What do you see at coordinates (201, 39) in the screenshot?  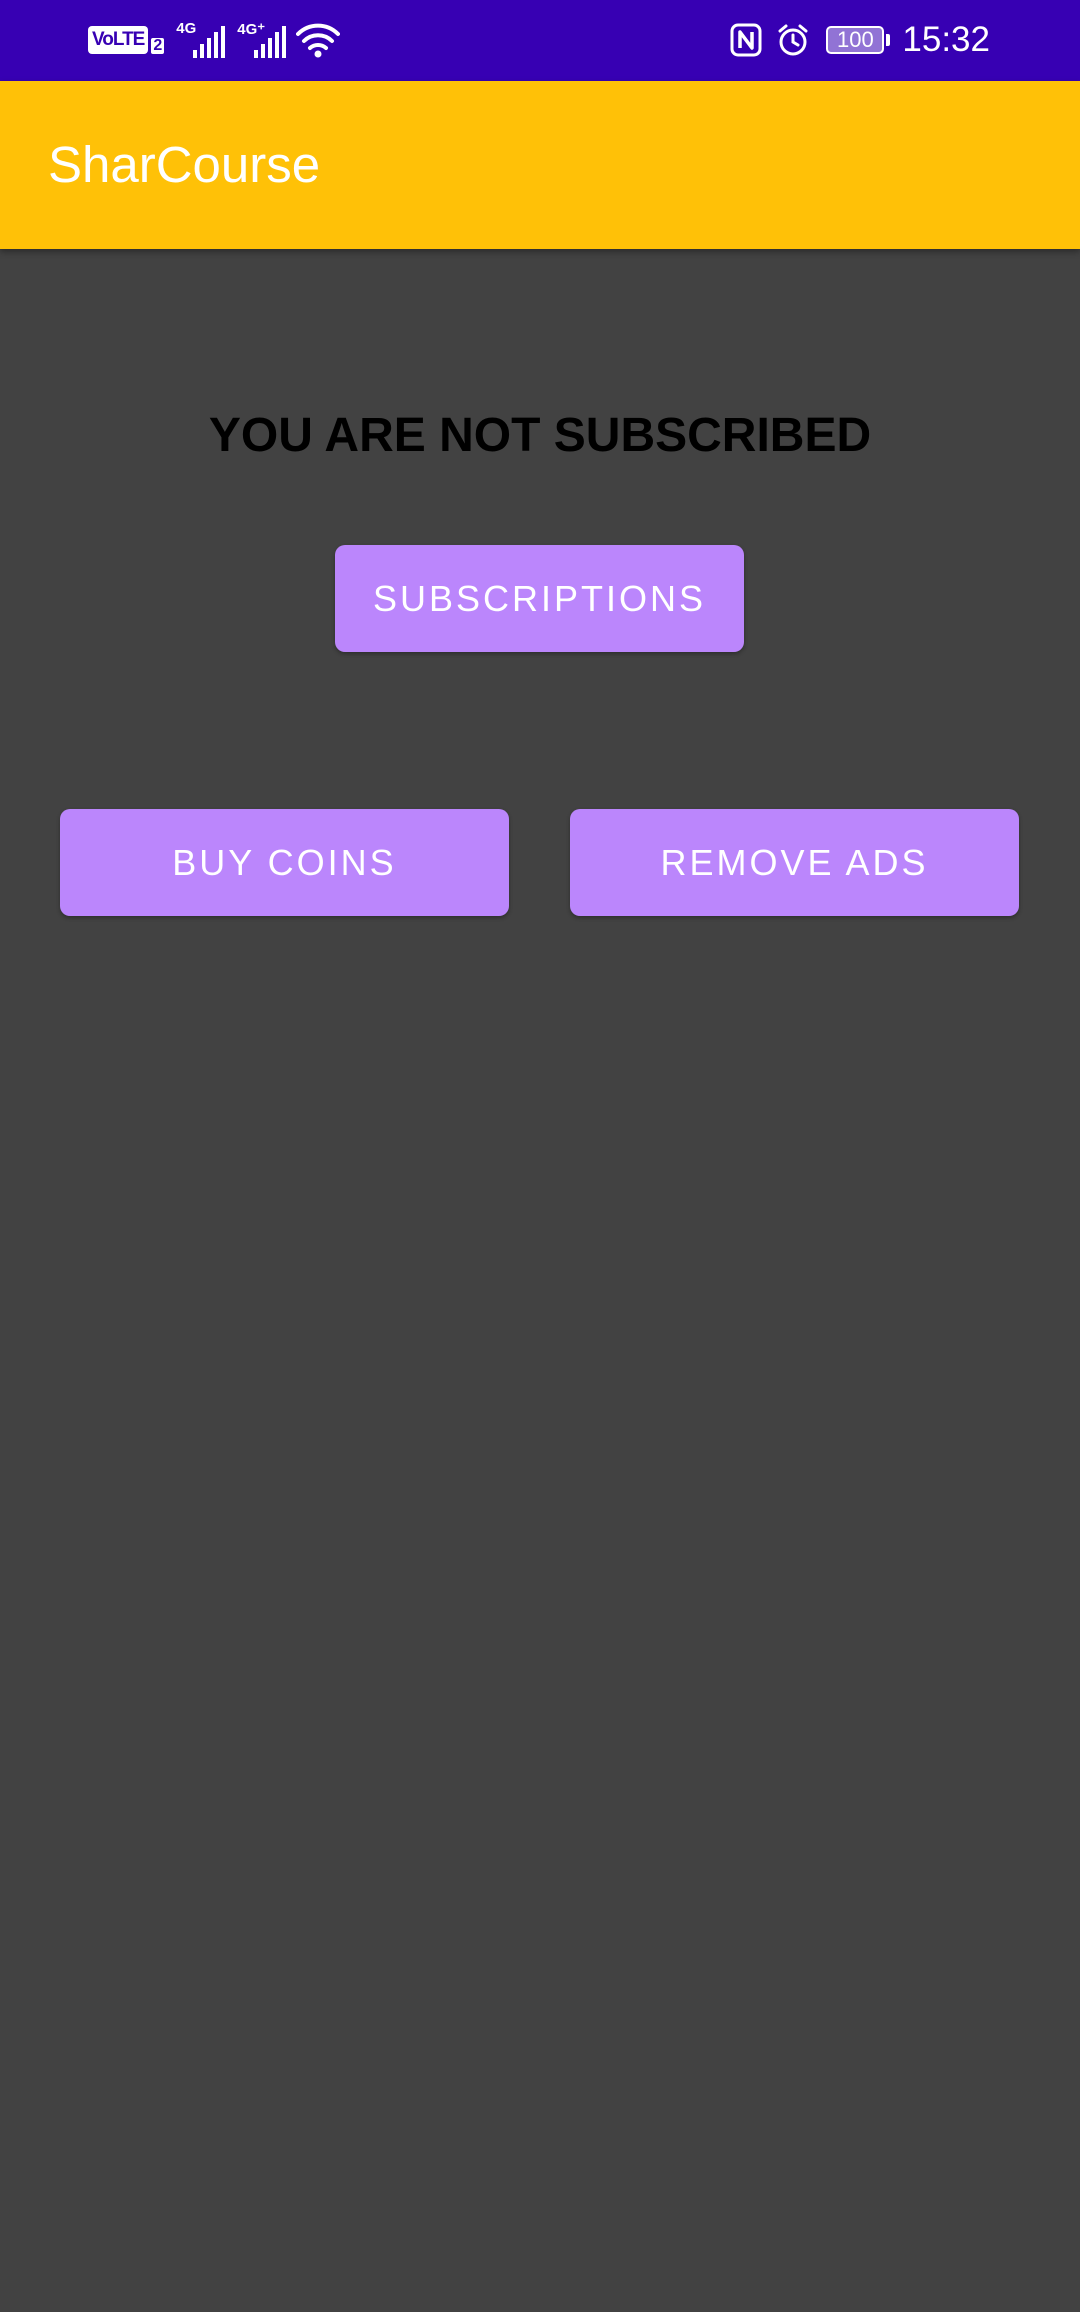 I see `signal-icon-sim1: 4G` at bounding box center [201, 39].